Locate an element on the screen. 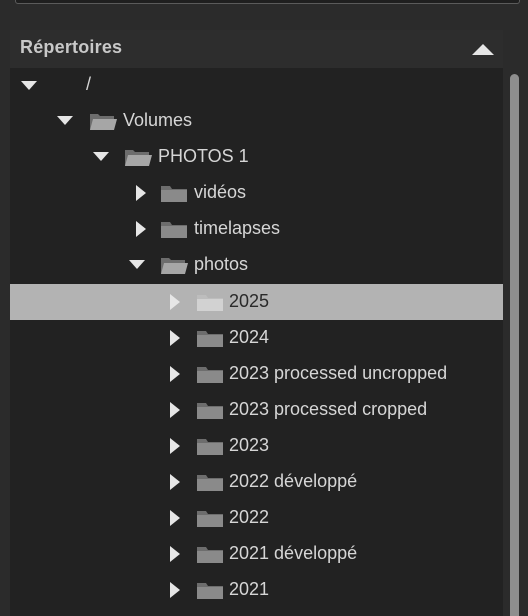 This screenshot has height=616, width=528. tree-row-label: 2022 développé is located at coordinates (293, 481).